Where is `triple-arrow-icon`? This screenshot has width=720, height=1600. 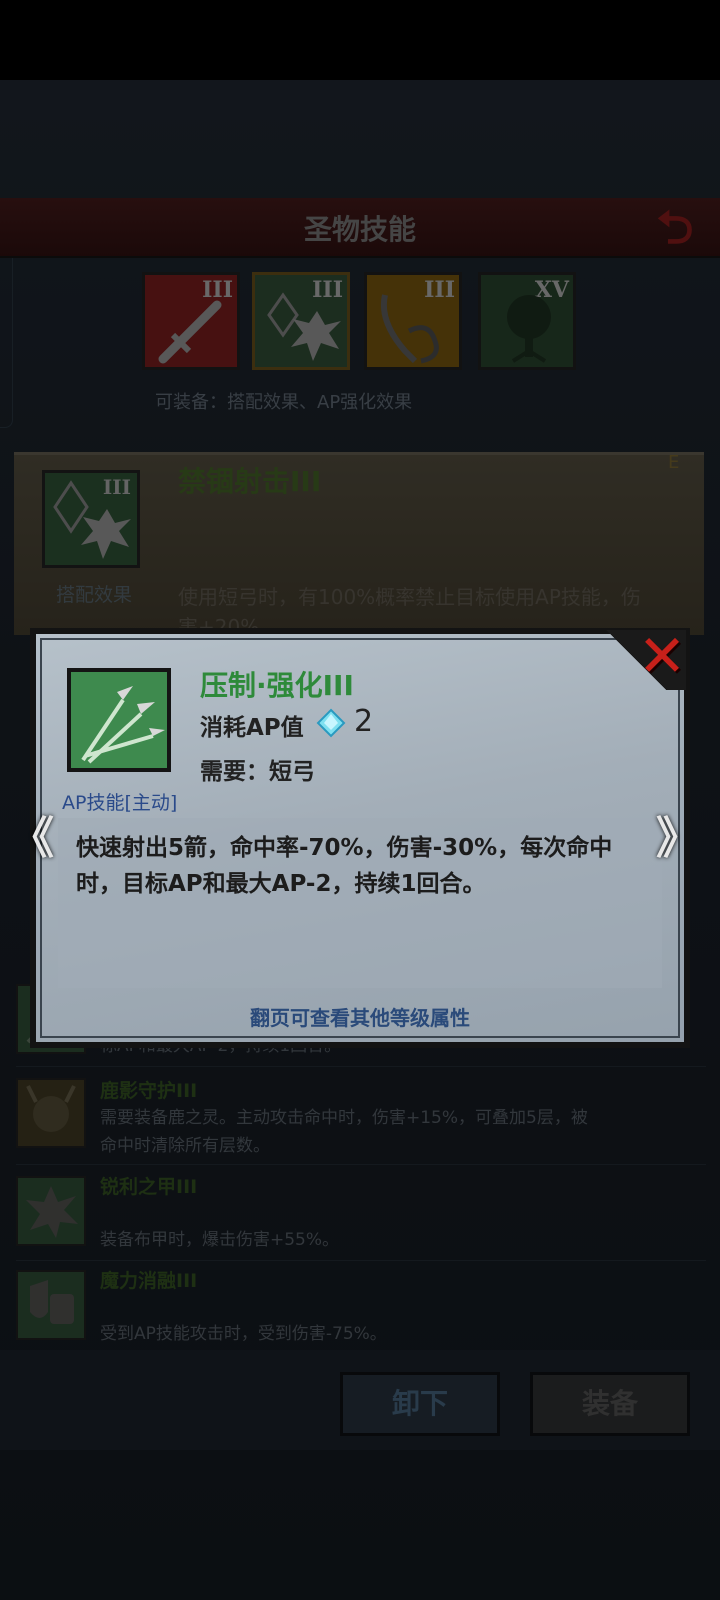
triple-arrow-icon is located at coordinates (119, 720).